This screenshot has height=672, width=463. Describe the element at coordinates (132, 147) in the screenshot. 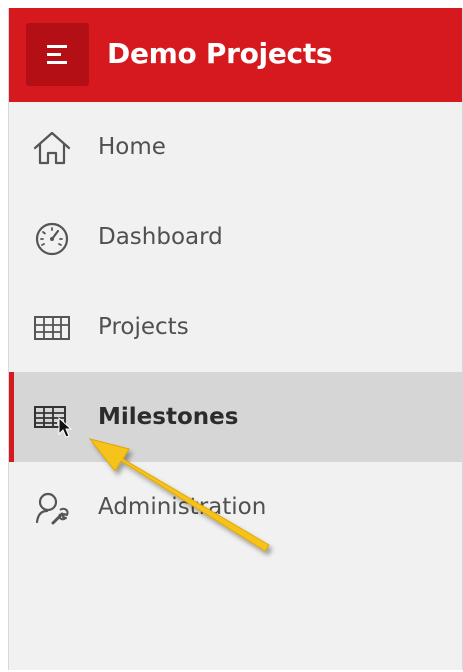

I see `nav-label-home: Home` at that location.